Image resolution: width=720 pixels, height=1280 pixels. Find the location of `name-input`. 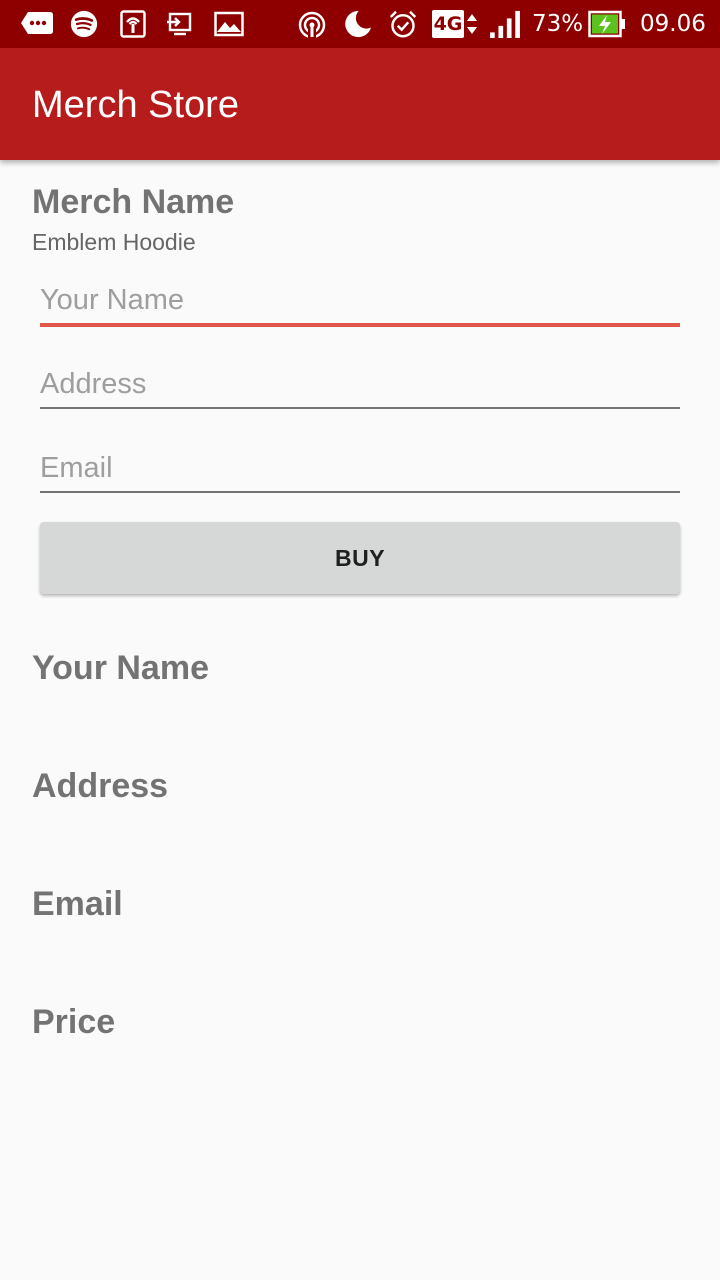

name-input is located at coordinates (360, 300).